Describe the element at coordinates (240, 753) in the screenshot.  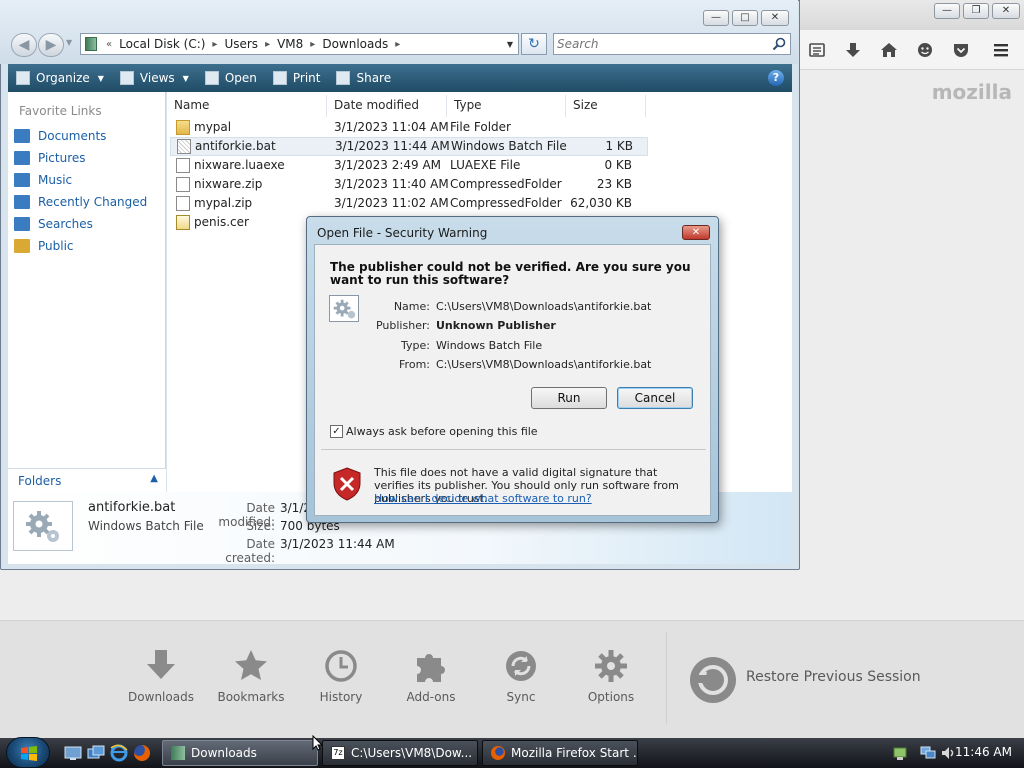
I see `taskbar-button-downloads: Downloads` at that location.